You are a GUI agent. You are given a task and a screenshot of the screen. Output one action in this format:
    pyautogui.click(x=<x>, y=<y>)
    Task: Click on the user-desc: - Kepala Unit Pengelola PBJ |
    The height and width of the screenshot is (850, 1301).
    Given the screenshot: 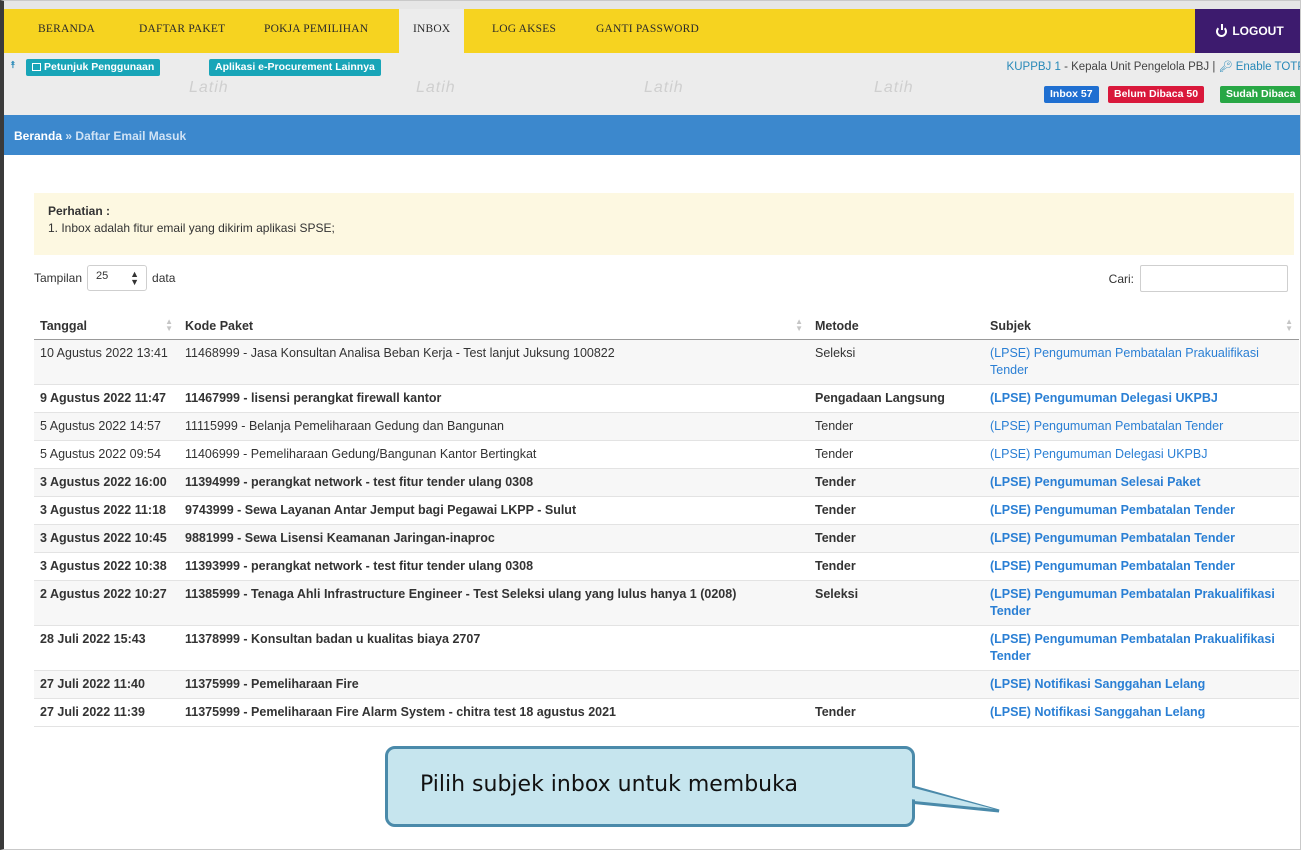 What is the action you would take?
    pyautogui.click(x=1139, y=67)
    